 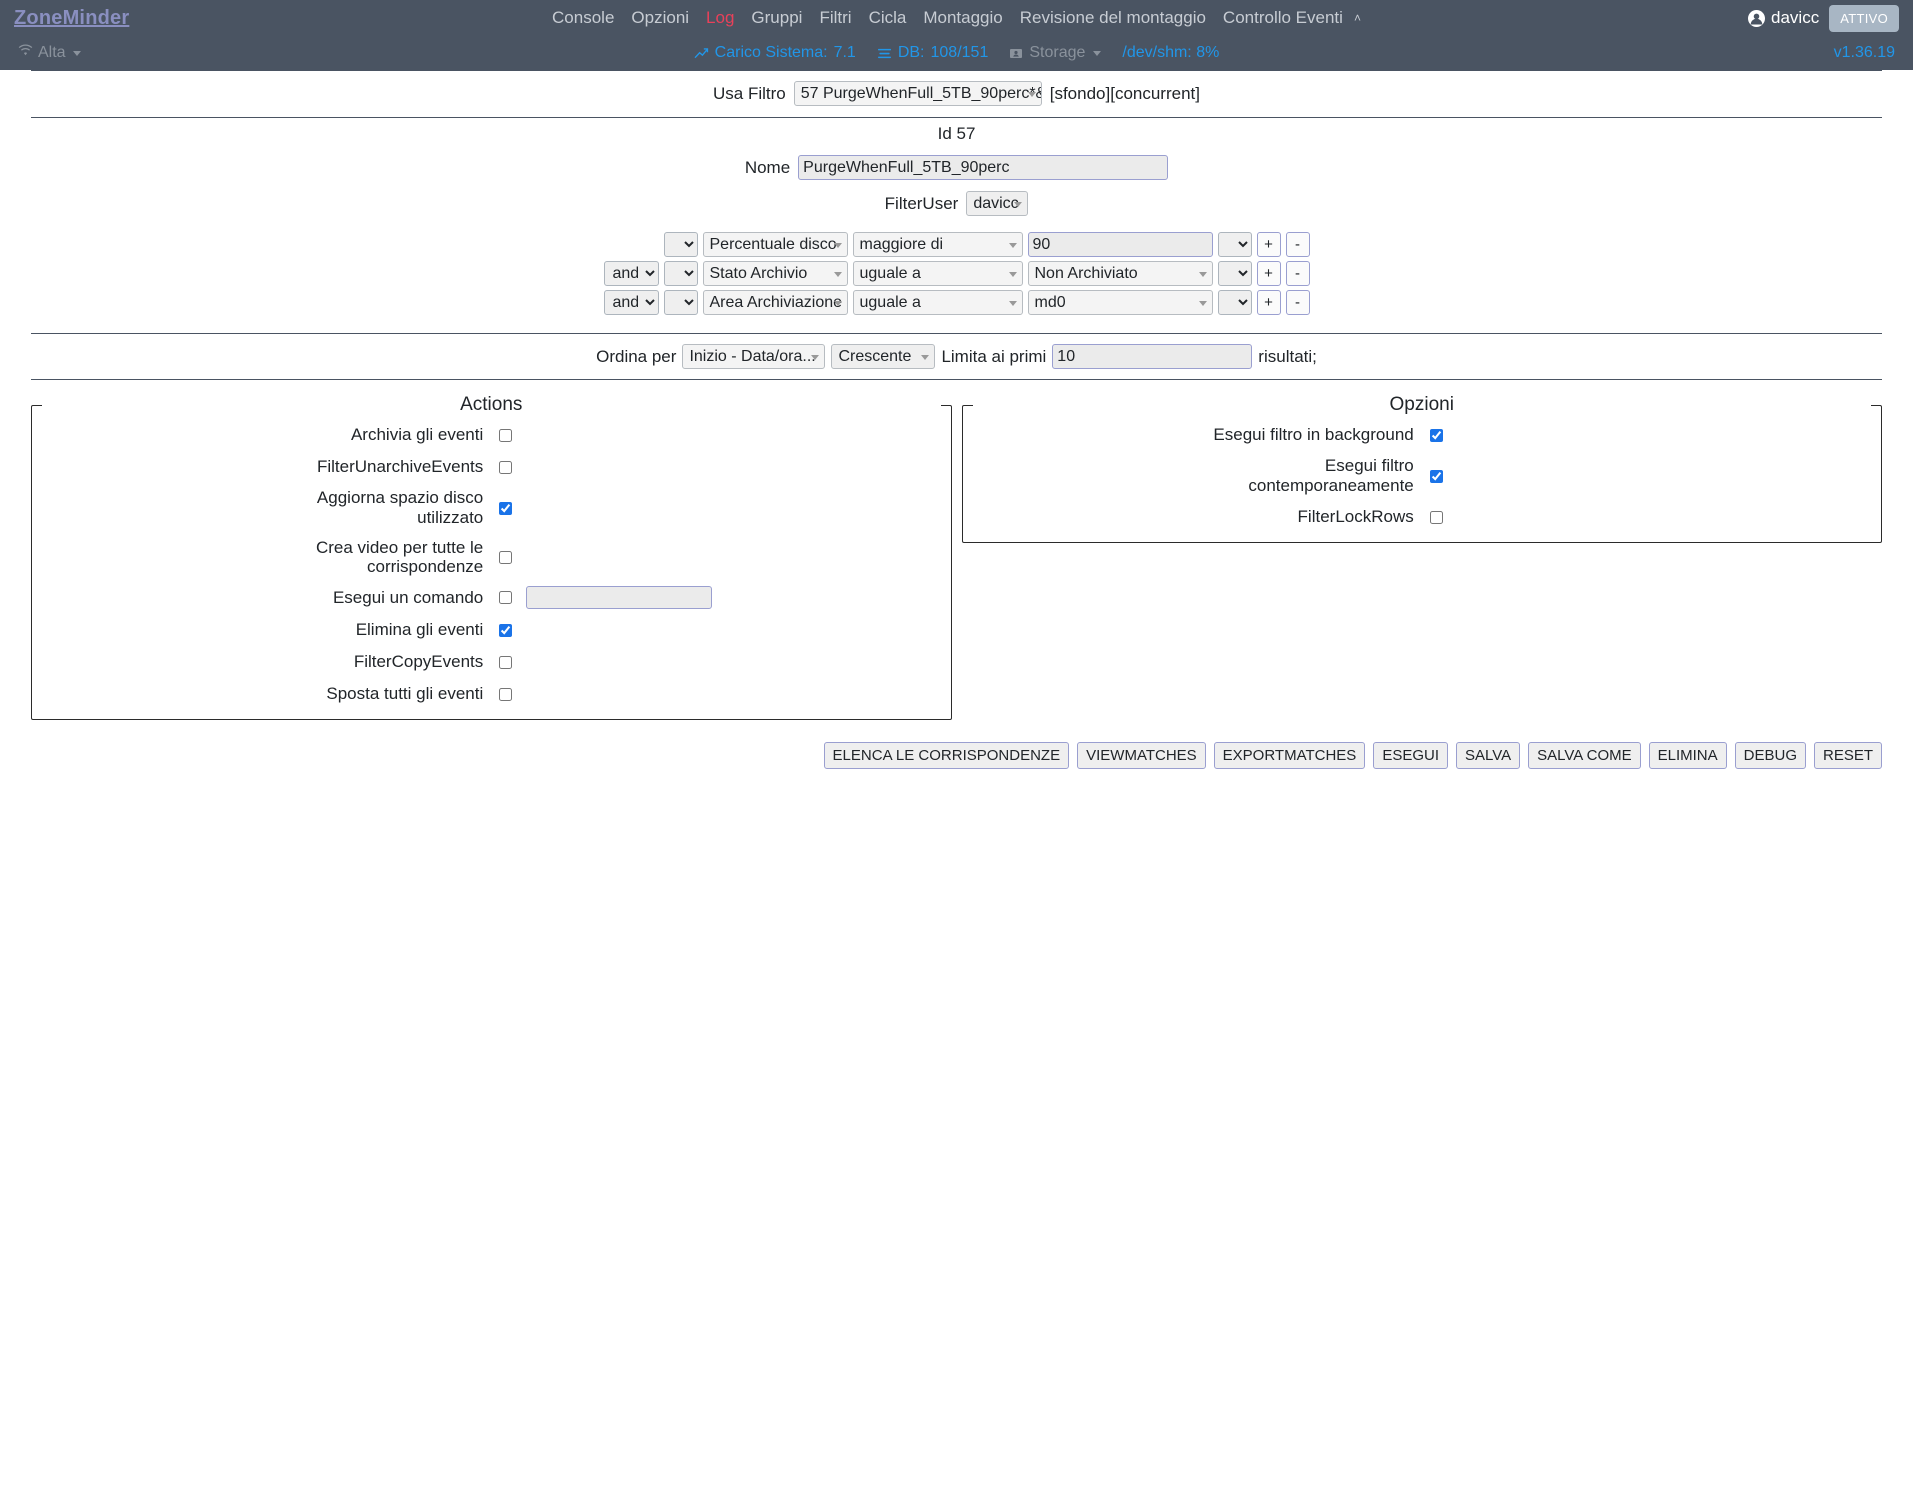 I want to click on debug-button: DEBUG, so click(x=1770, y=755).